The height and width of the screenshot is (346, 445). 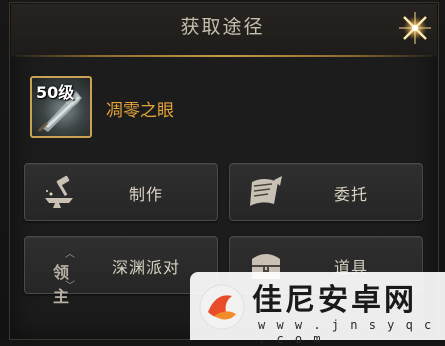 What do you see at coordinates (145, 194) in the screenshot?
I see `source-label: 制作` at bounding box center [145, 194].